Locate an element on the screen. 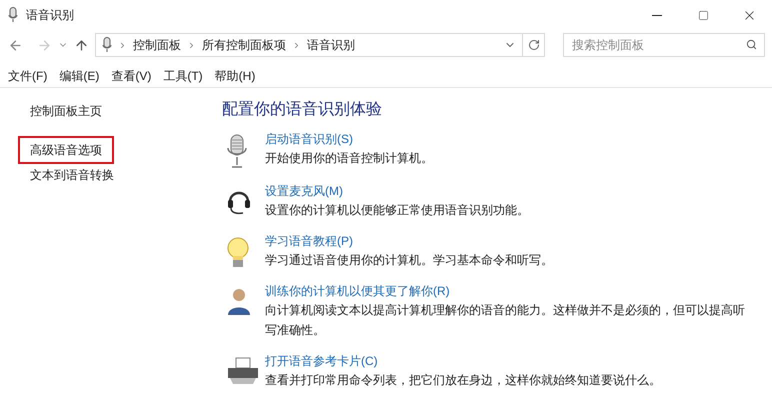 Image resolution: width=772 pixels, height=419 pixels. page-heading: 配置你的语音识别体验 is located at coordinates (302, 110).